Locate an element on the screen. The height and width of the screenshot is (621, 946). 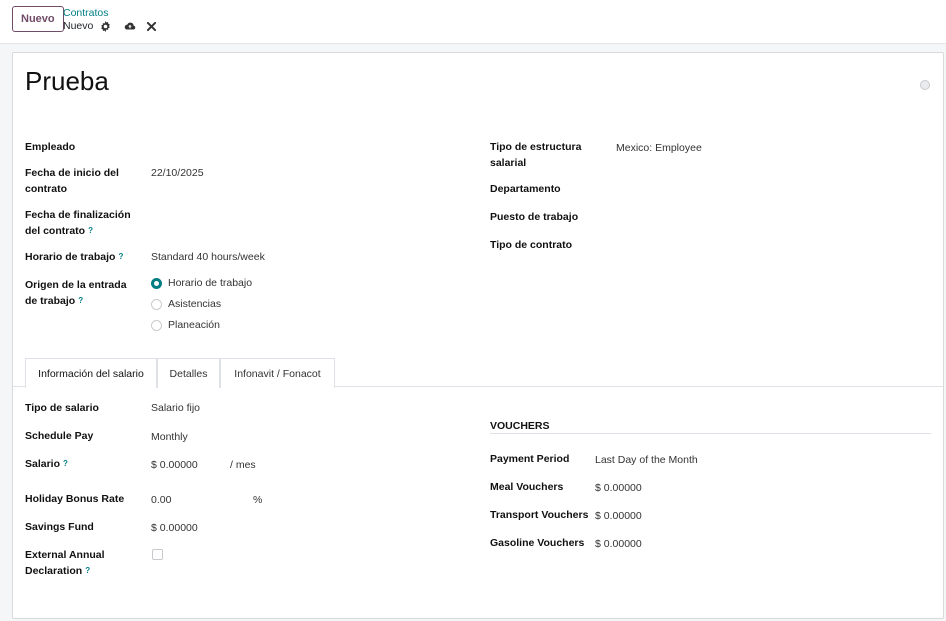
structure-type-field: Mexico: Employee is located at coordinates (659, 148).